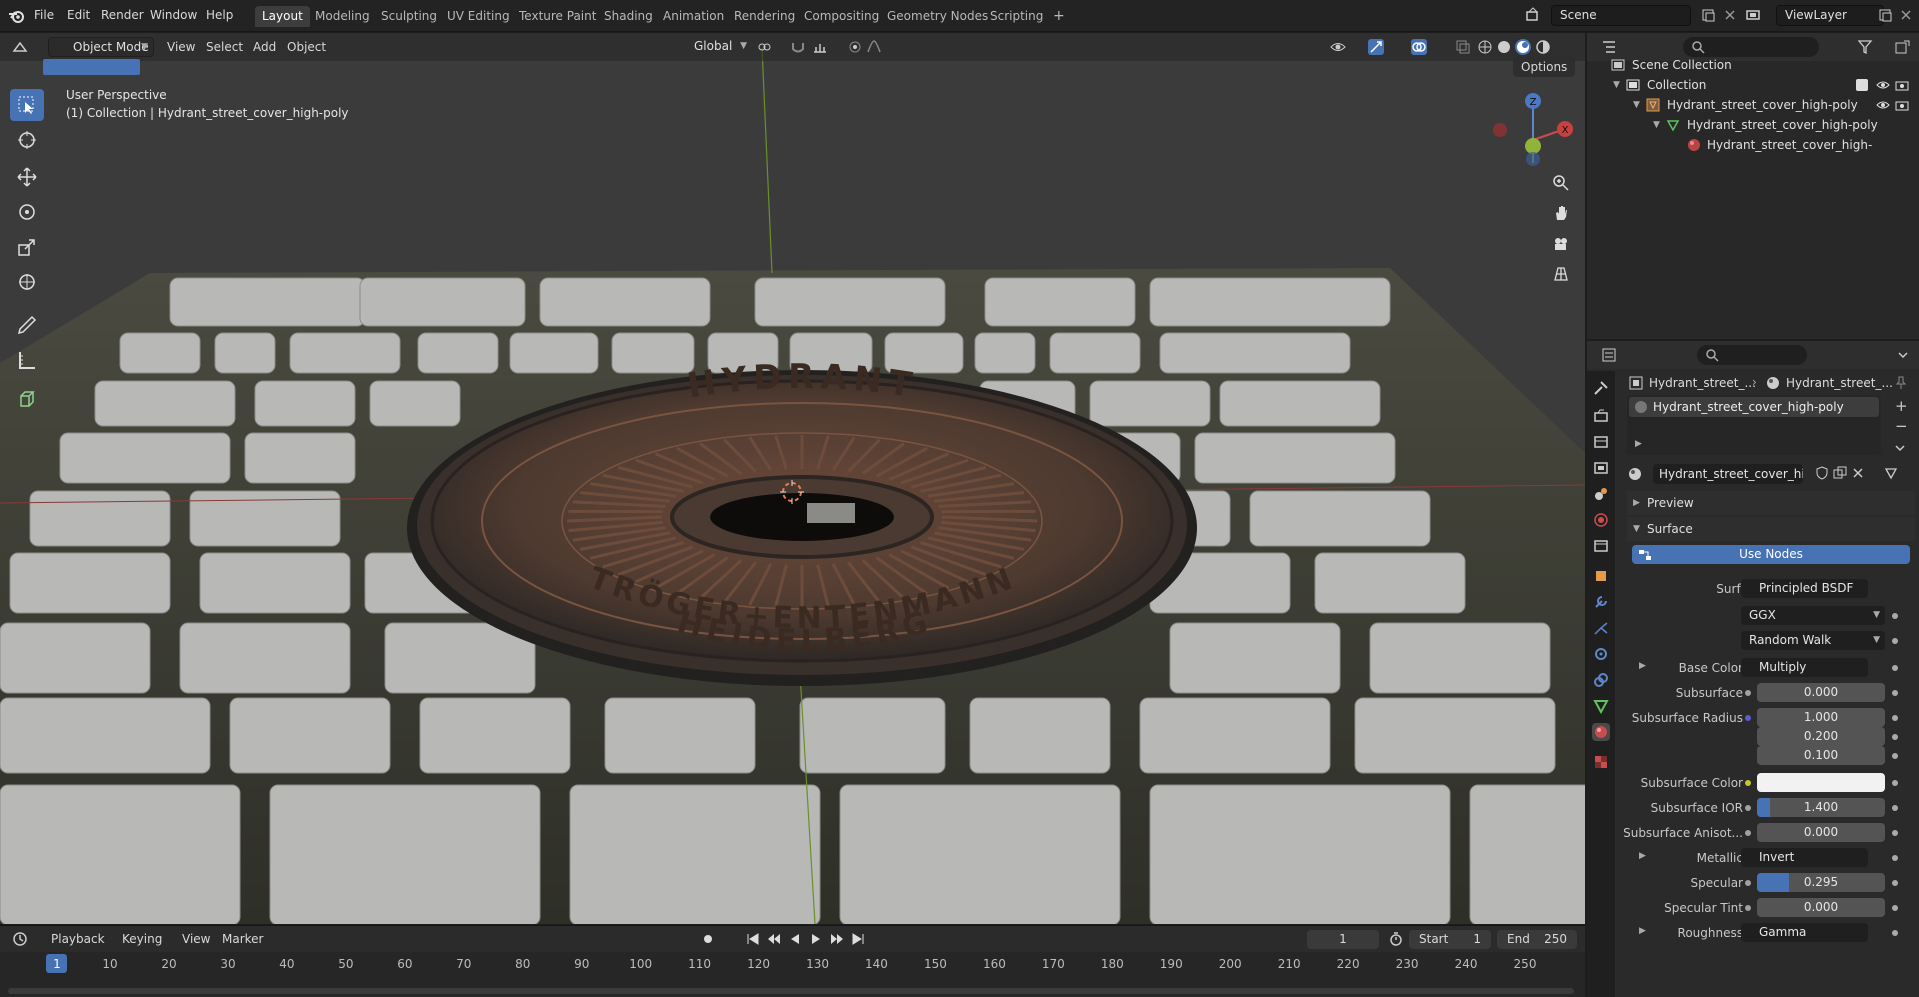 The image size is (1919, 997). I want to click on tab-modeling: Modeling, so click(342, 16).